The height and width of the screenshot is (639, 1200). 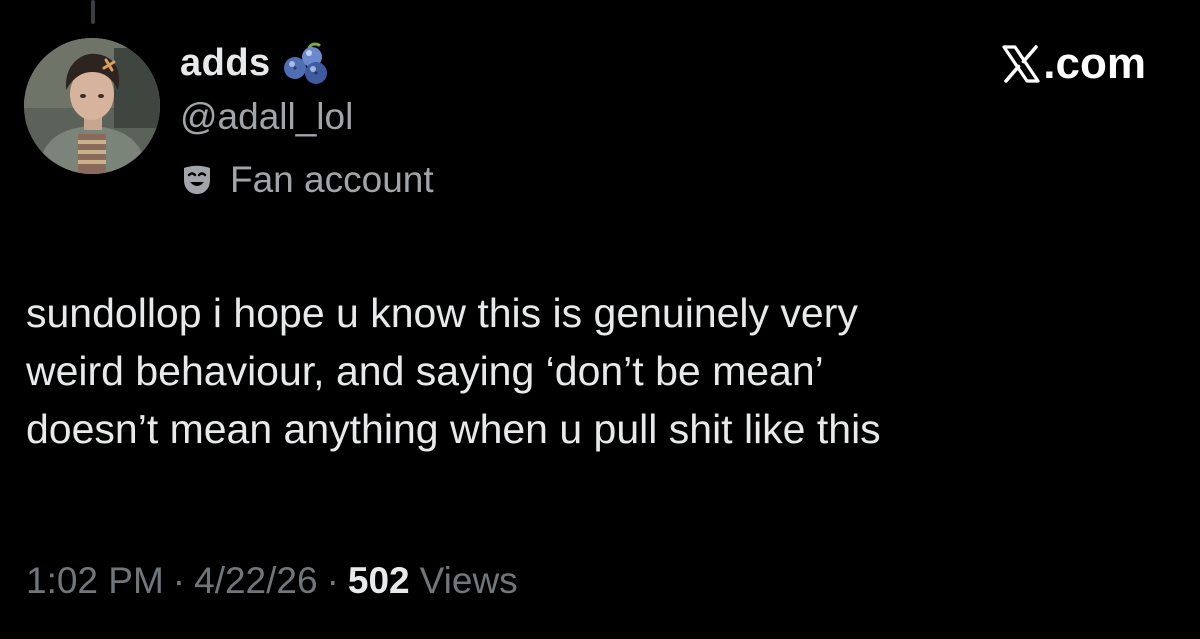 What do you see at coordinates (379, 581) in the screenshot?
I see `views-count: 502` at bounding box center [379, 581].